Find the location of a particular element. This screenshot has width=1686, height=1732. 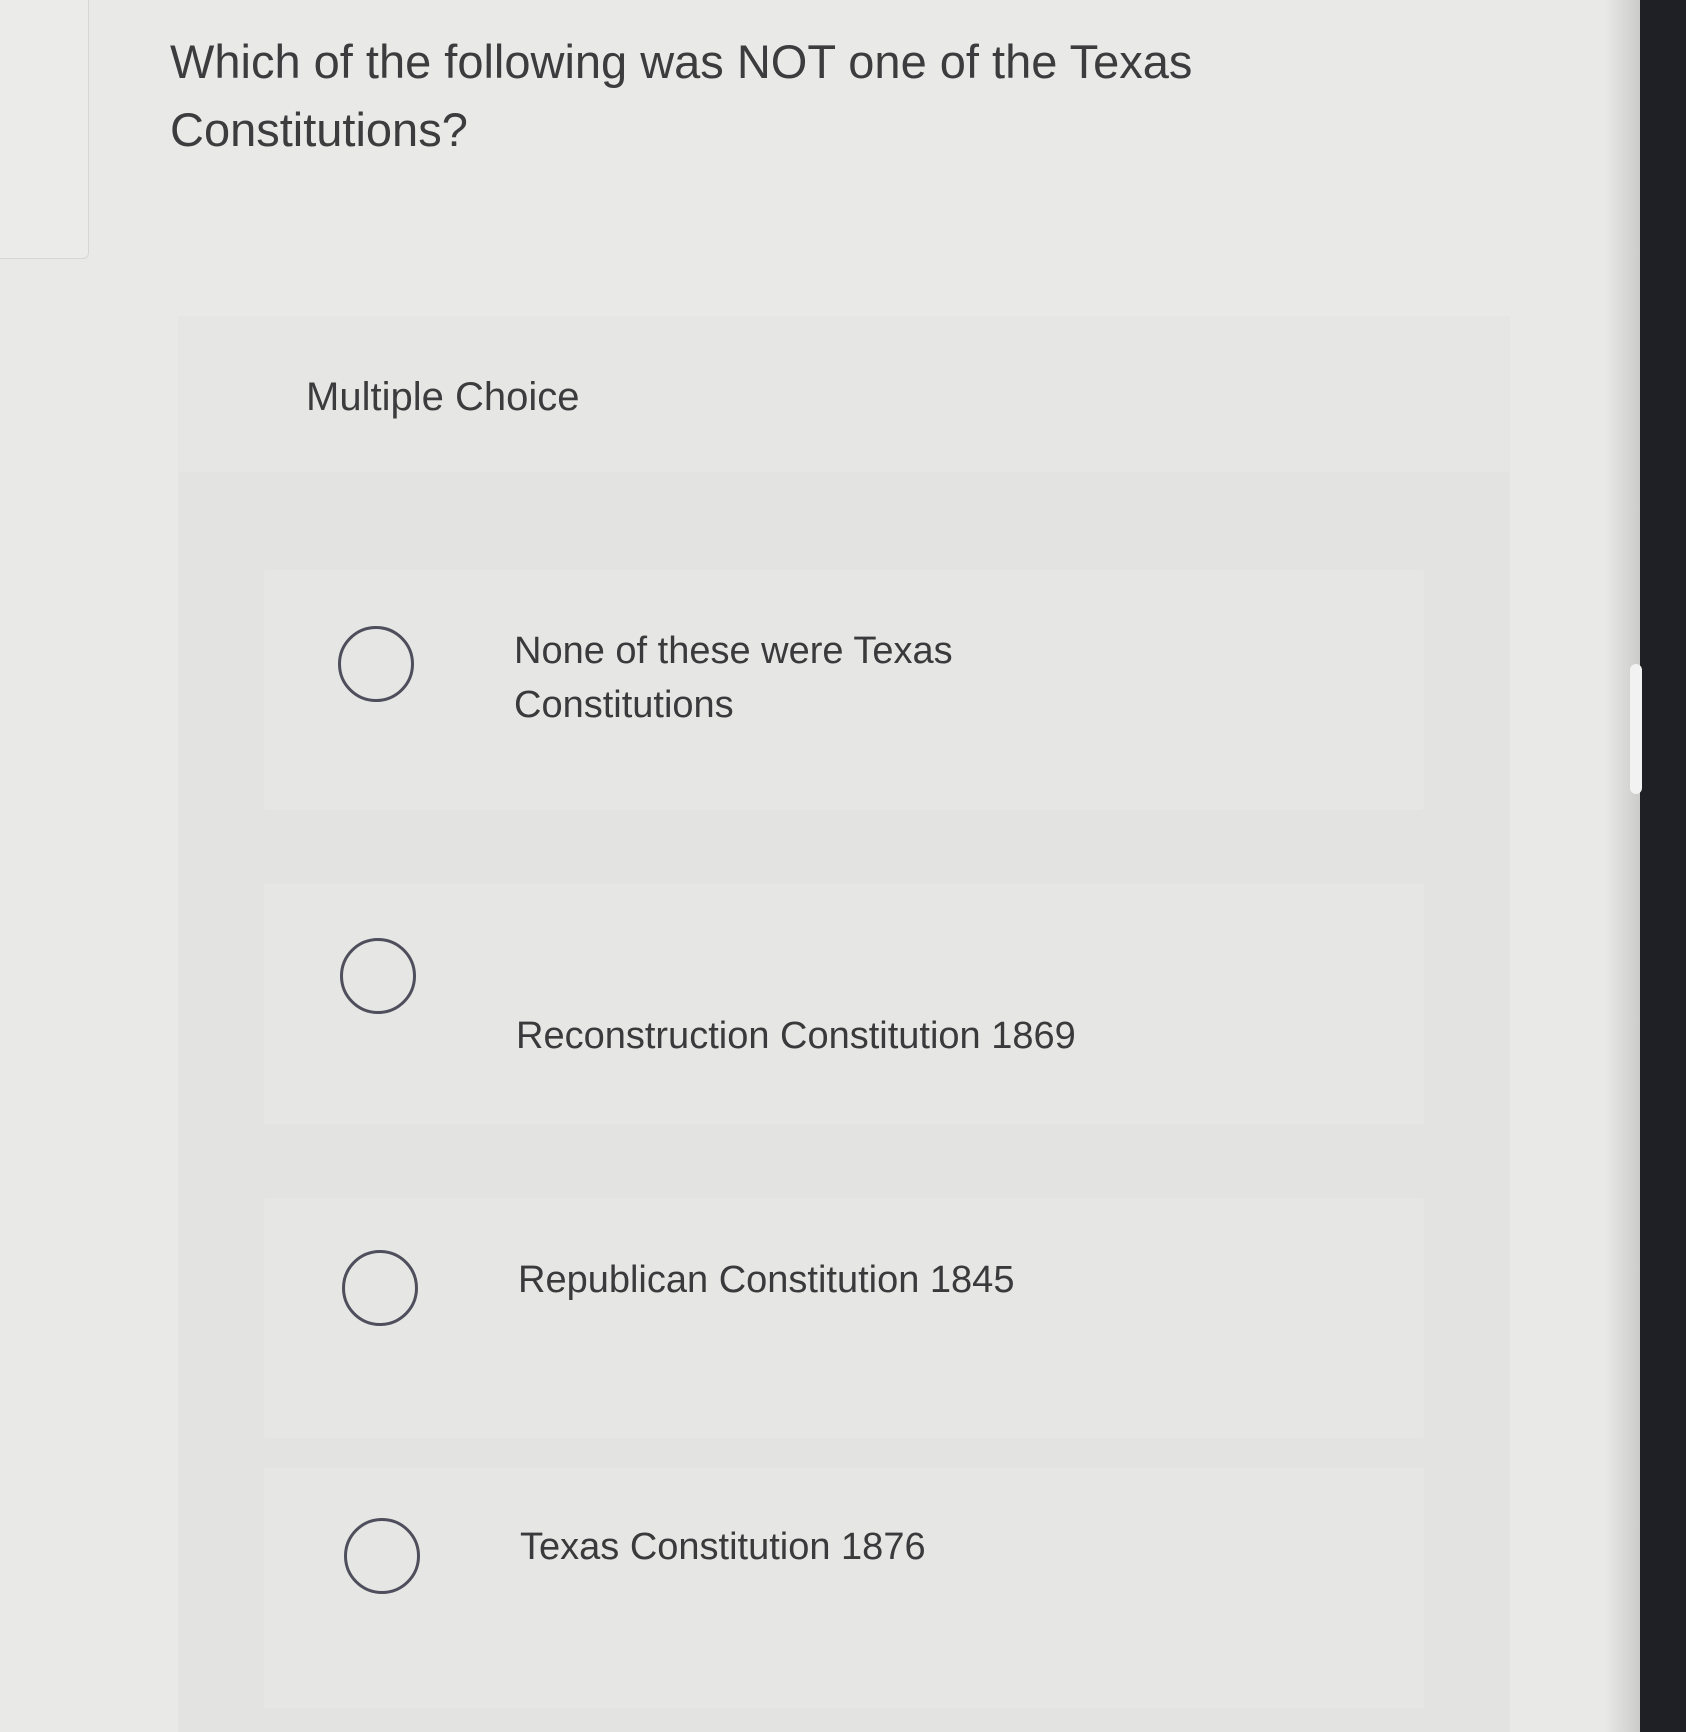

scrollbar-thumb is located at coordinates (1636, 729).